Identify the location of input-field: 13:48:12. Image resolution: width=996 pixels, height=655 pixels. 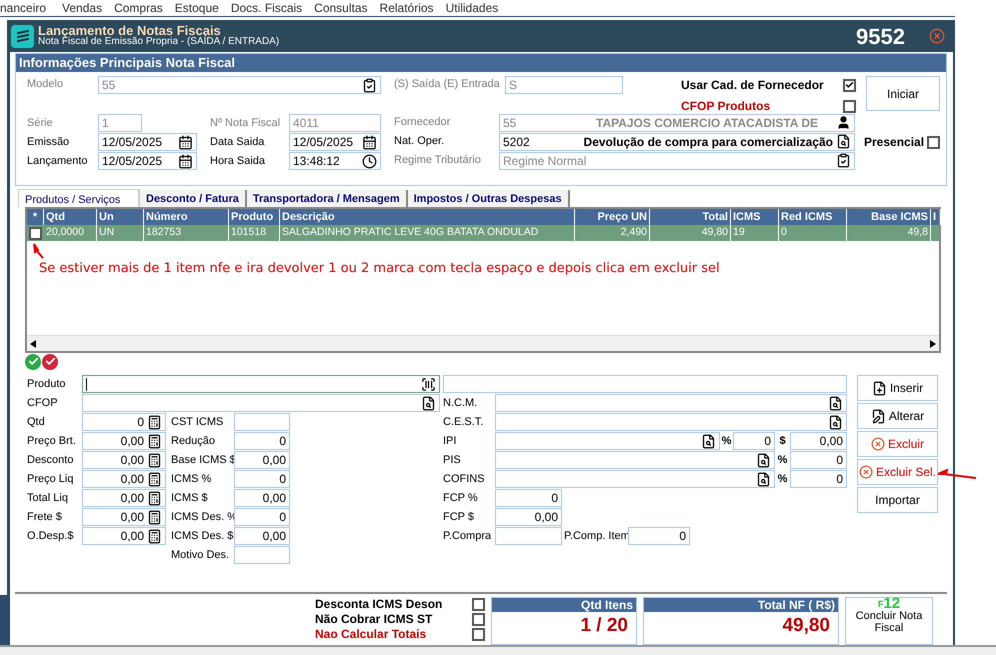
(335, 161).